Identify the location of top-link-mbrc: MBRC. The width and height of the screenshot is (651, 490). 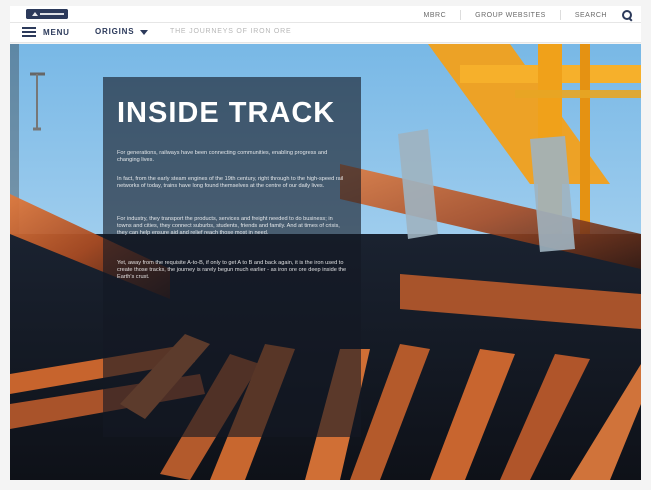
(435, 15).